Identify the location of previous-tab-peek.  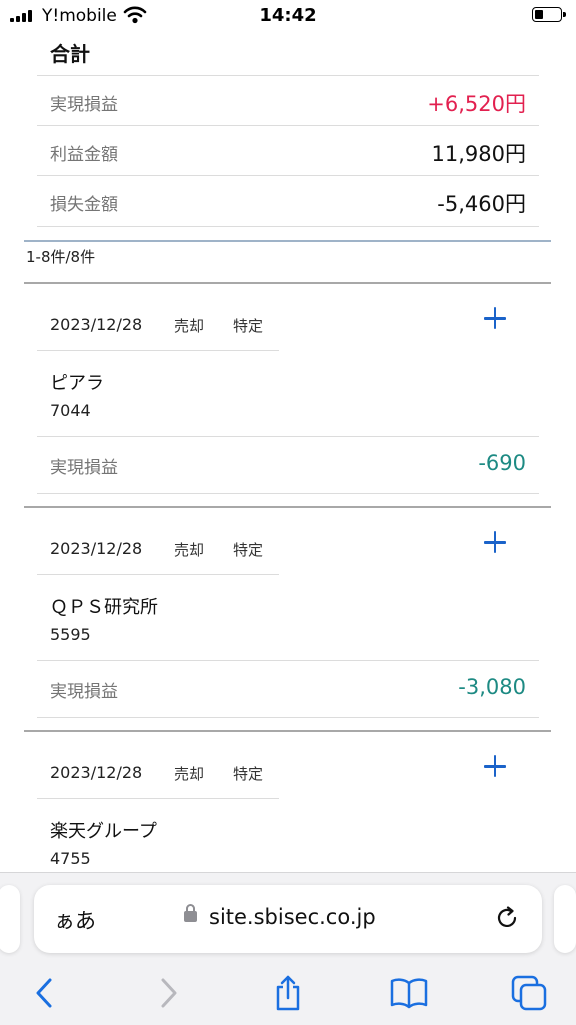
(10, 919).